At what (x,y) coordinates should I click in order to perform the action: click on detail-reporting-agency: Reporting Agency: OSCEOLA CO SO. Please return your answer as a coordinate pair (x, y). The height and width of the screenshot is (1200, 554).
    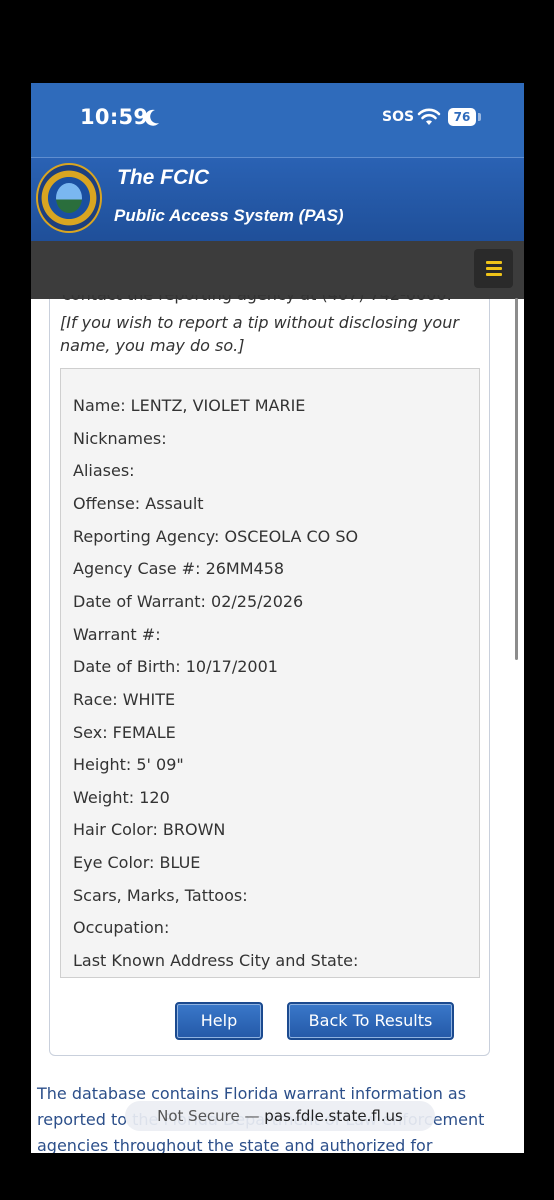
    Looking at the image, I should click on (216, 536).